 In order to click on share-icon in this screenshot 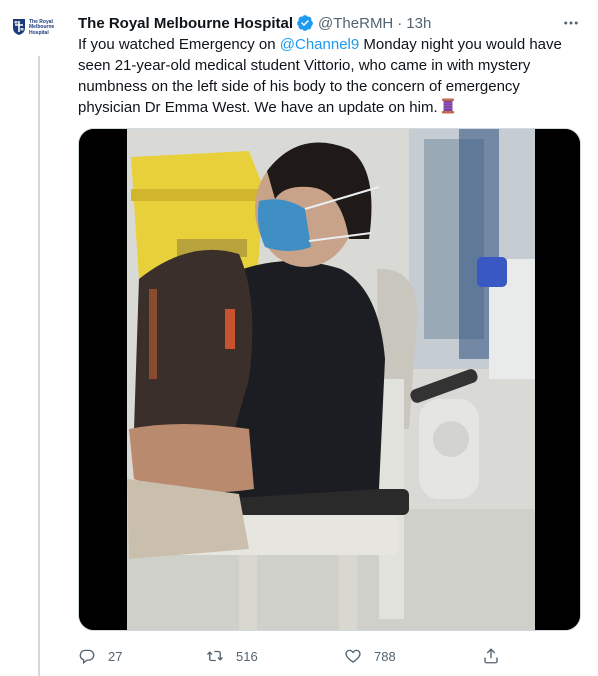, I will do `click(491, 656)`.